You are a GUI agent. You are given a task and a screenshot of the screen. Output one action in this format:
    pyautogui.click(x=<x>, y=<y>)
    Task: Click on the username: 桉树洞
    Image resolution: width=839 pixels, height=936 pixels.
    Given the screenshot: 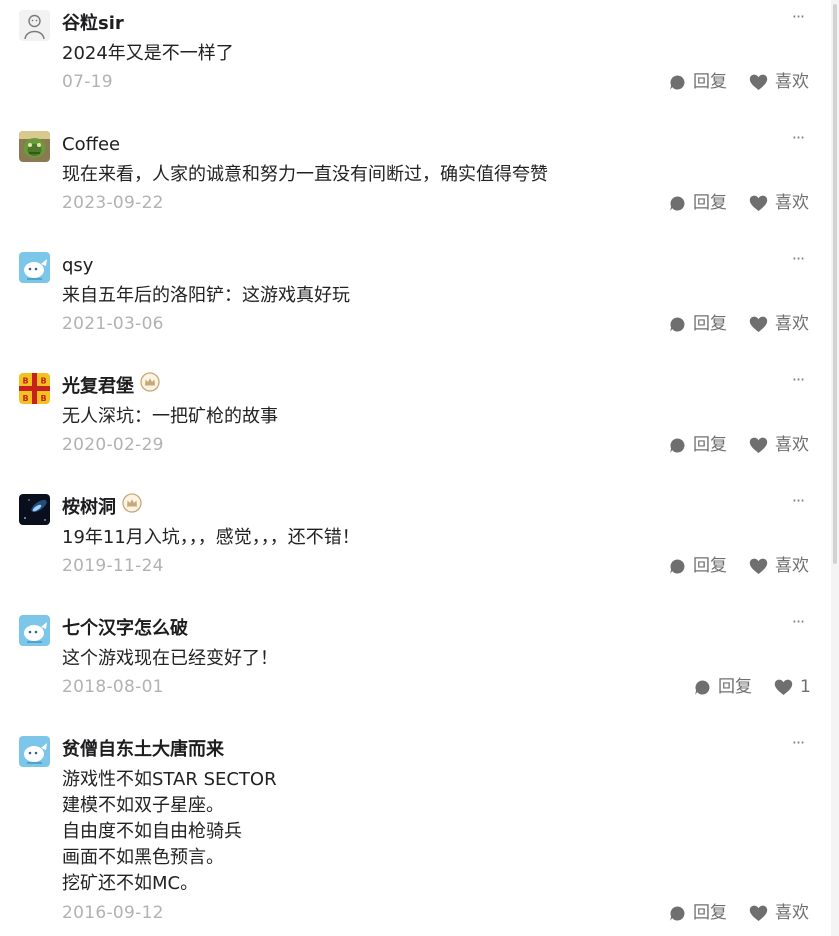 What is the action you would take?
    pyautogui.click(x=102, y=506)
    